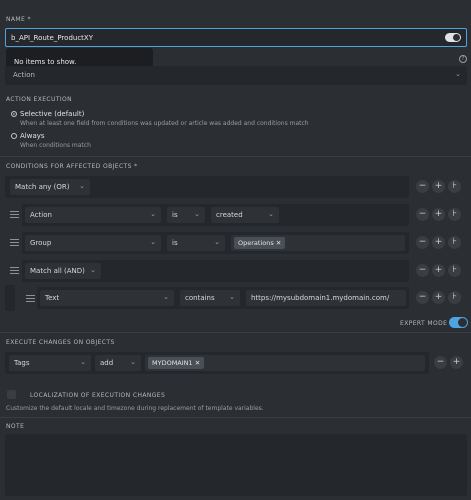 This screenshot has height=500, width=471. Describe the element at coordinates (424, 323) in the screenshot. I see `expert-mode-label: EXPERT MODE` at that location.